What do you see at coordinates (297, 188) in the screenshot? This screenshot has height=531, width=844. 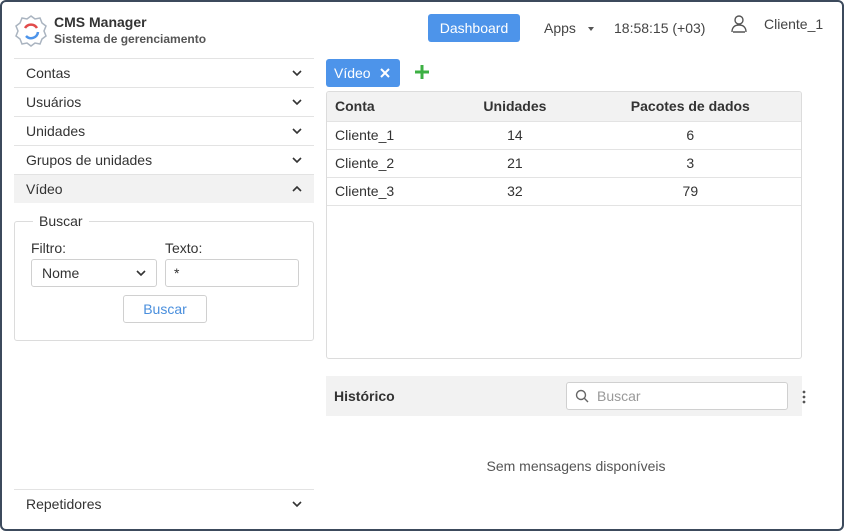 I see `chevron-up-icon` at bounding box center [297, 188].